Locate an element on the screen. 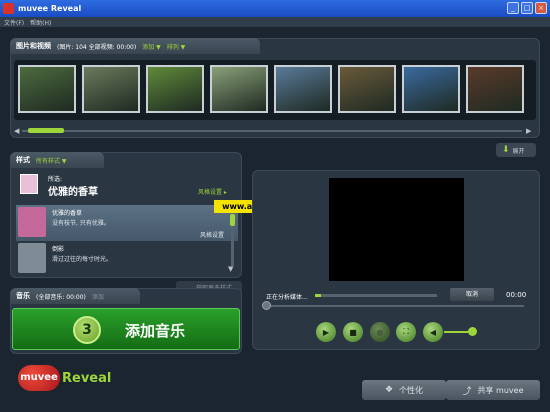 This screenshot has width=550, height=412. music-tab-header: 音乐 (全部音乐: 00:00) 添加 is located at coordinates (75, 296).